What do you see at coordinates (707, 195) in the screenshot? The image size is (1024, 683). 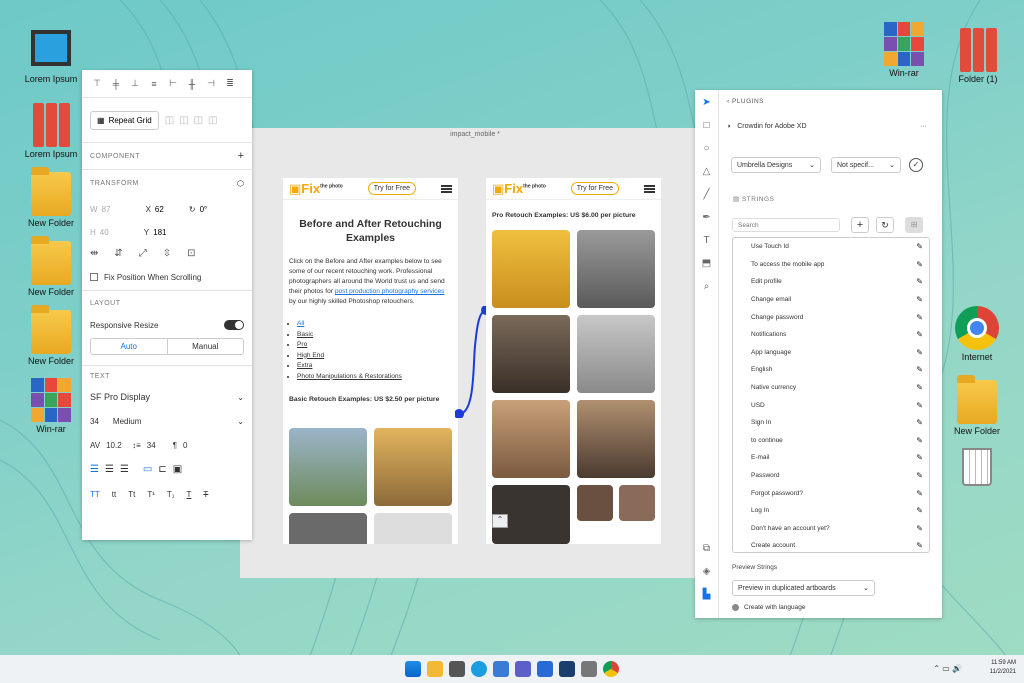 I see `line-tool-icon: ╱` at bounding box center [707, 195].